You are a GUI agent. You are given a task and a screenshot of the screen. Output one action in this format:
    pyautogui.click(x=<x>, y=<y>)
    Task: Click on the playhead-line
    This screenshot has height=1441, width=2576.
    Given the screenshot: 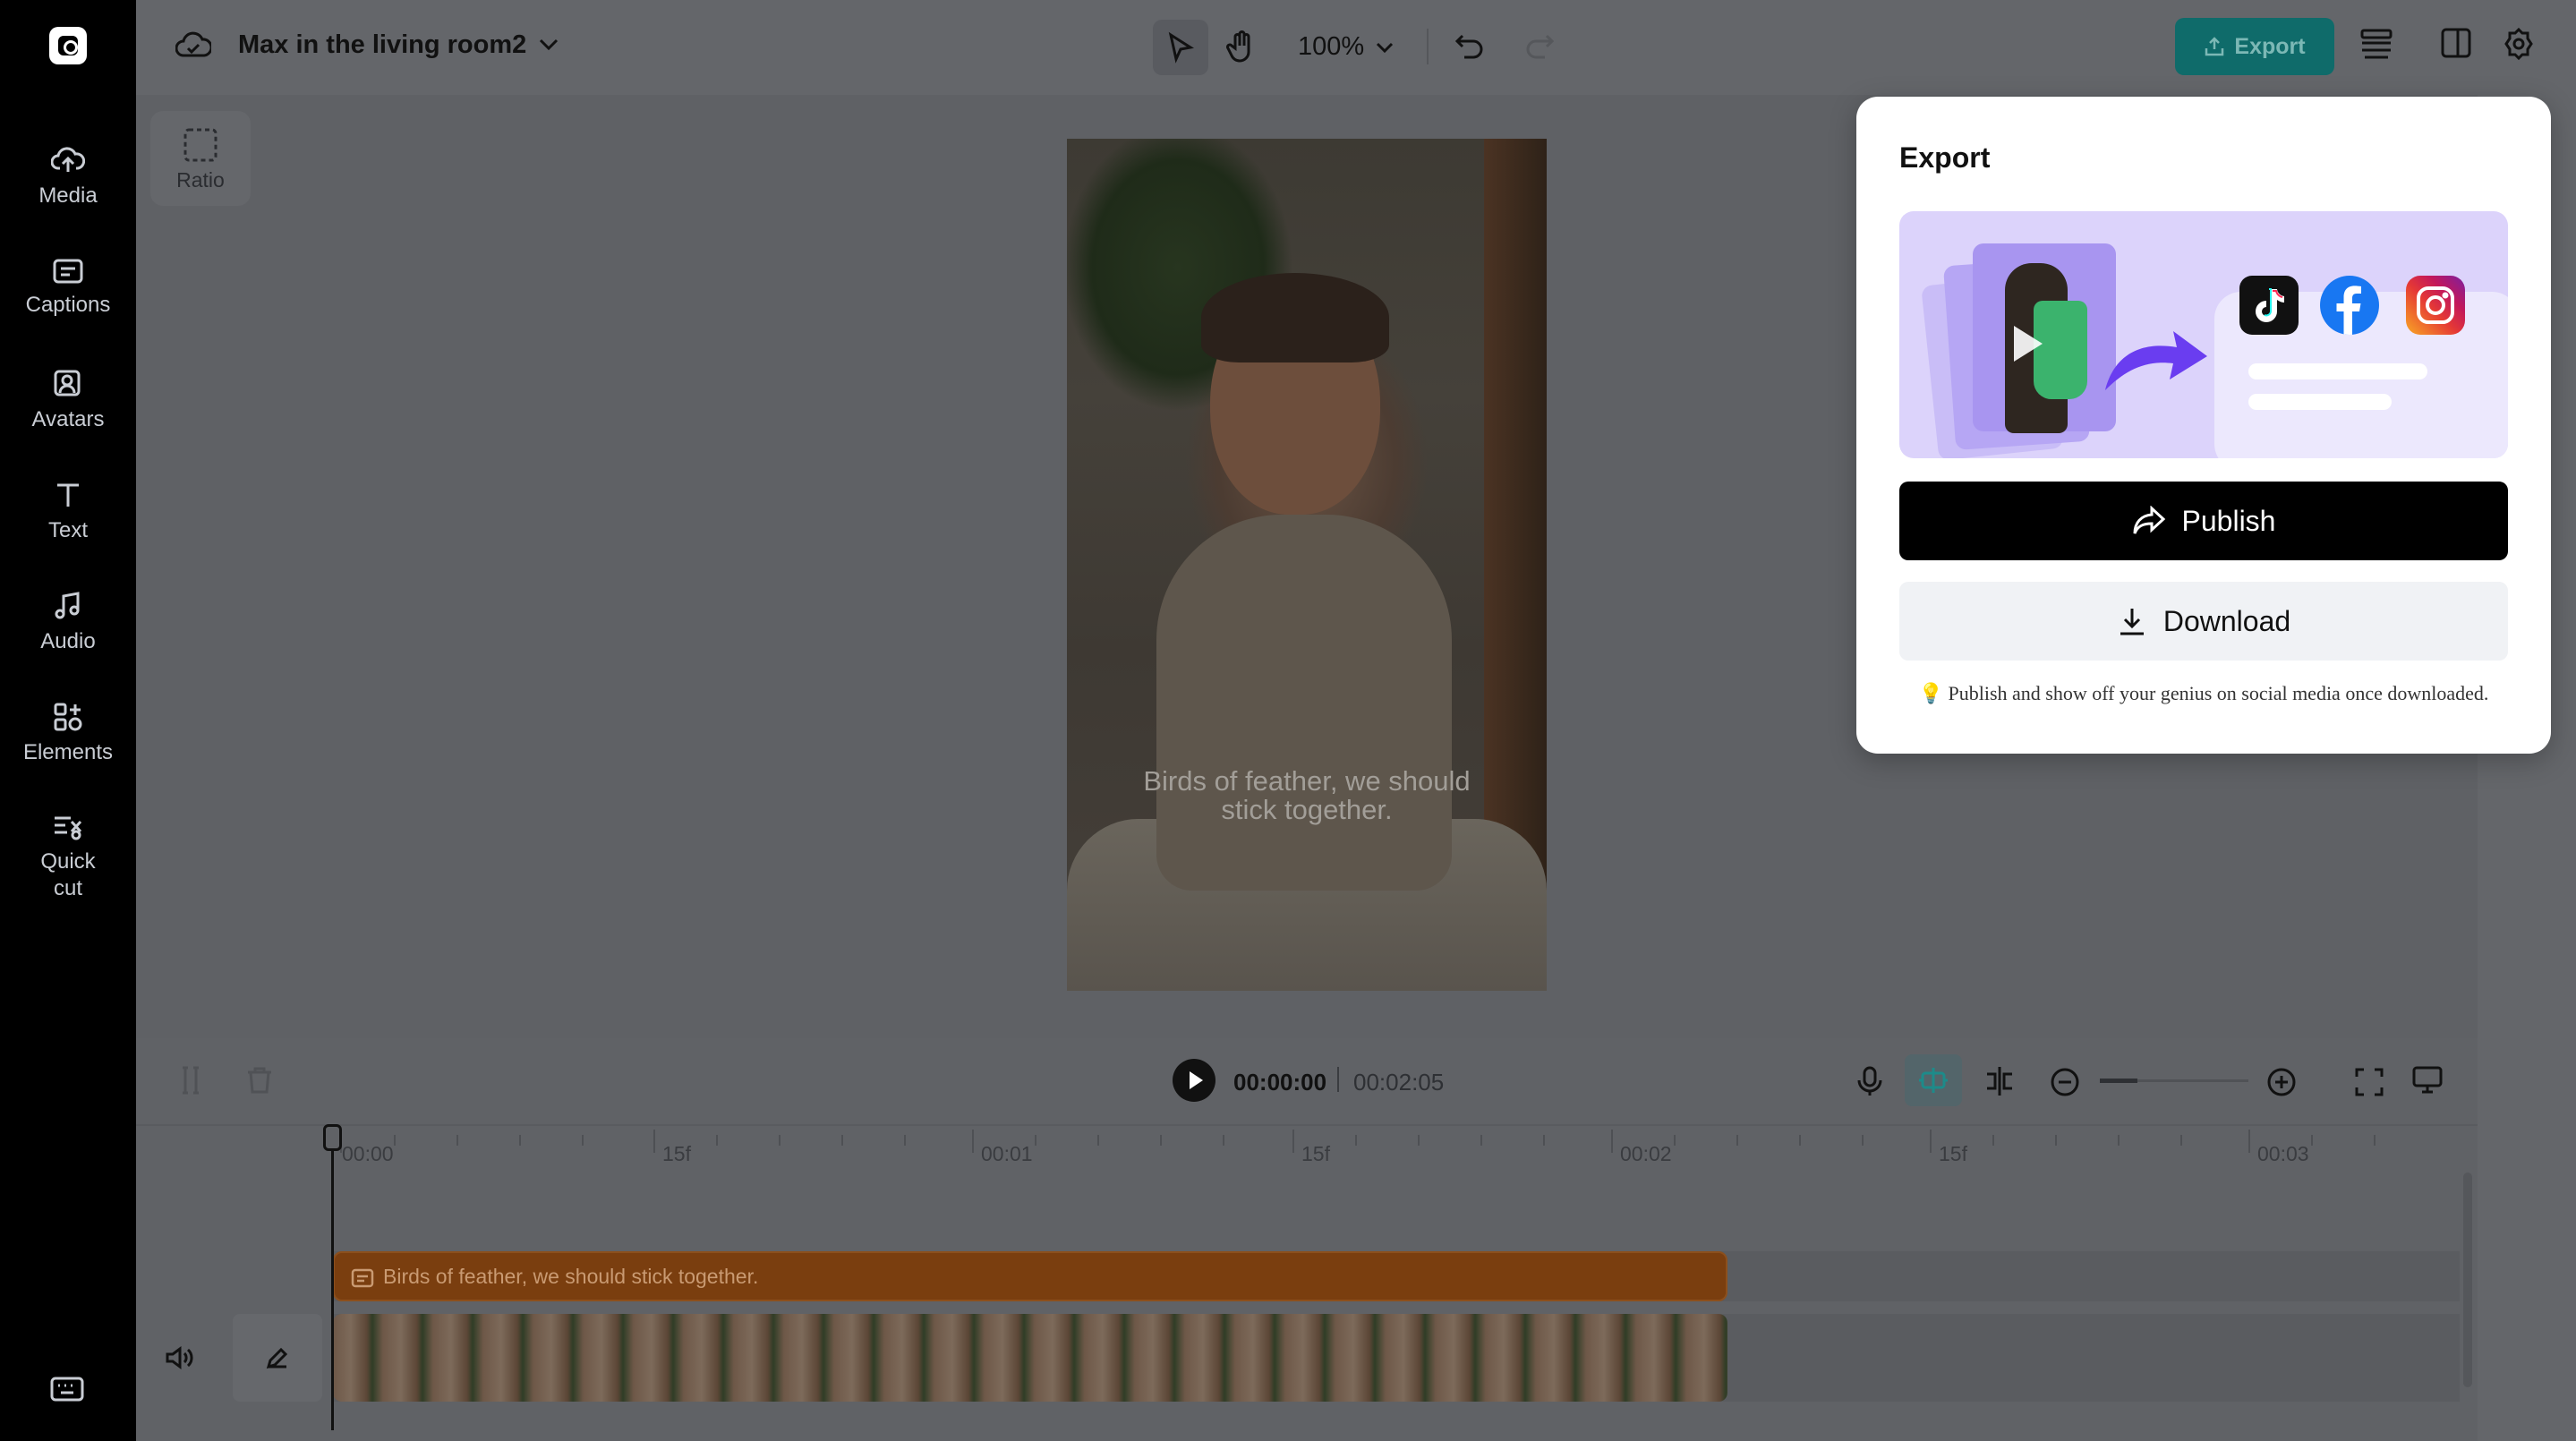 What is the action you would take?
    pyautogui.click(x=332, y=1278)
    